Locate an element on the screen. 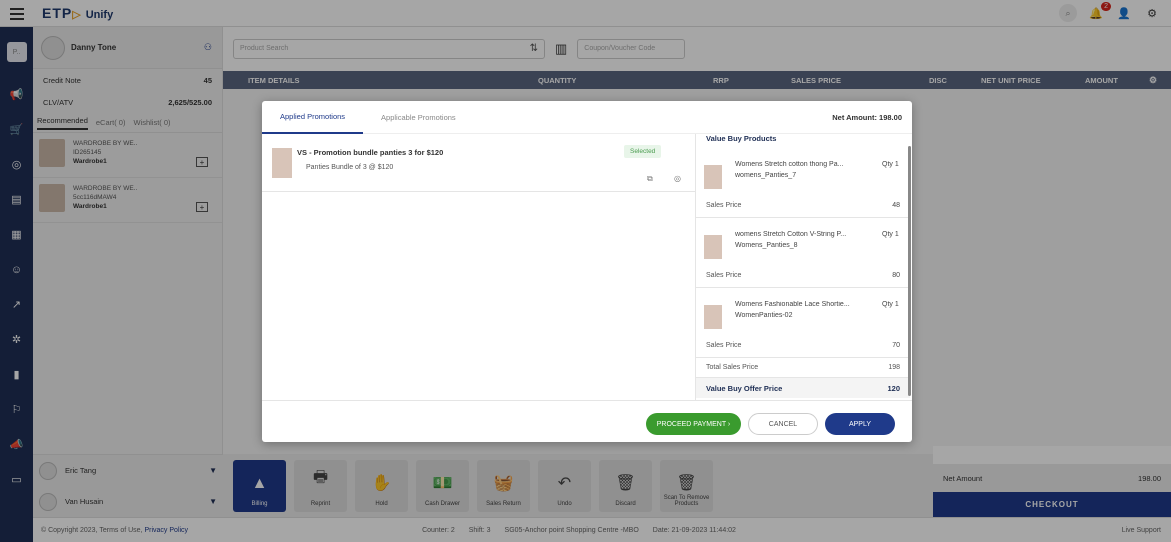 The height and width of the screenshot is (542, 1171). product-code: WomenPanties-02 is located at coordinates (764, 315).